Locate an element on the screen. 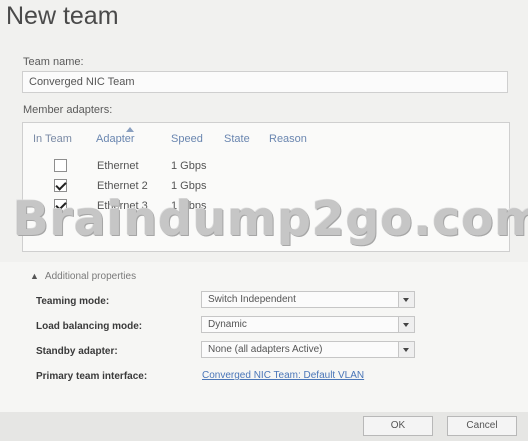 The height and width of the screenshot is (441, 528). column-header-in-team: In Team is located at coordinates (52, 139).